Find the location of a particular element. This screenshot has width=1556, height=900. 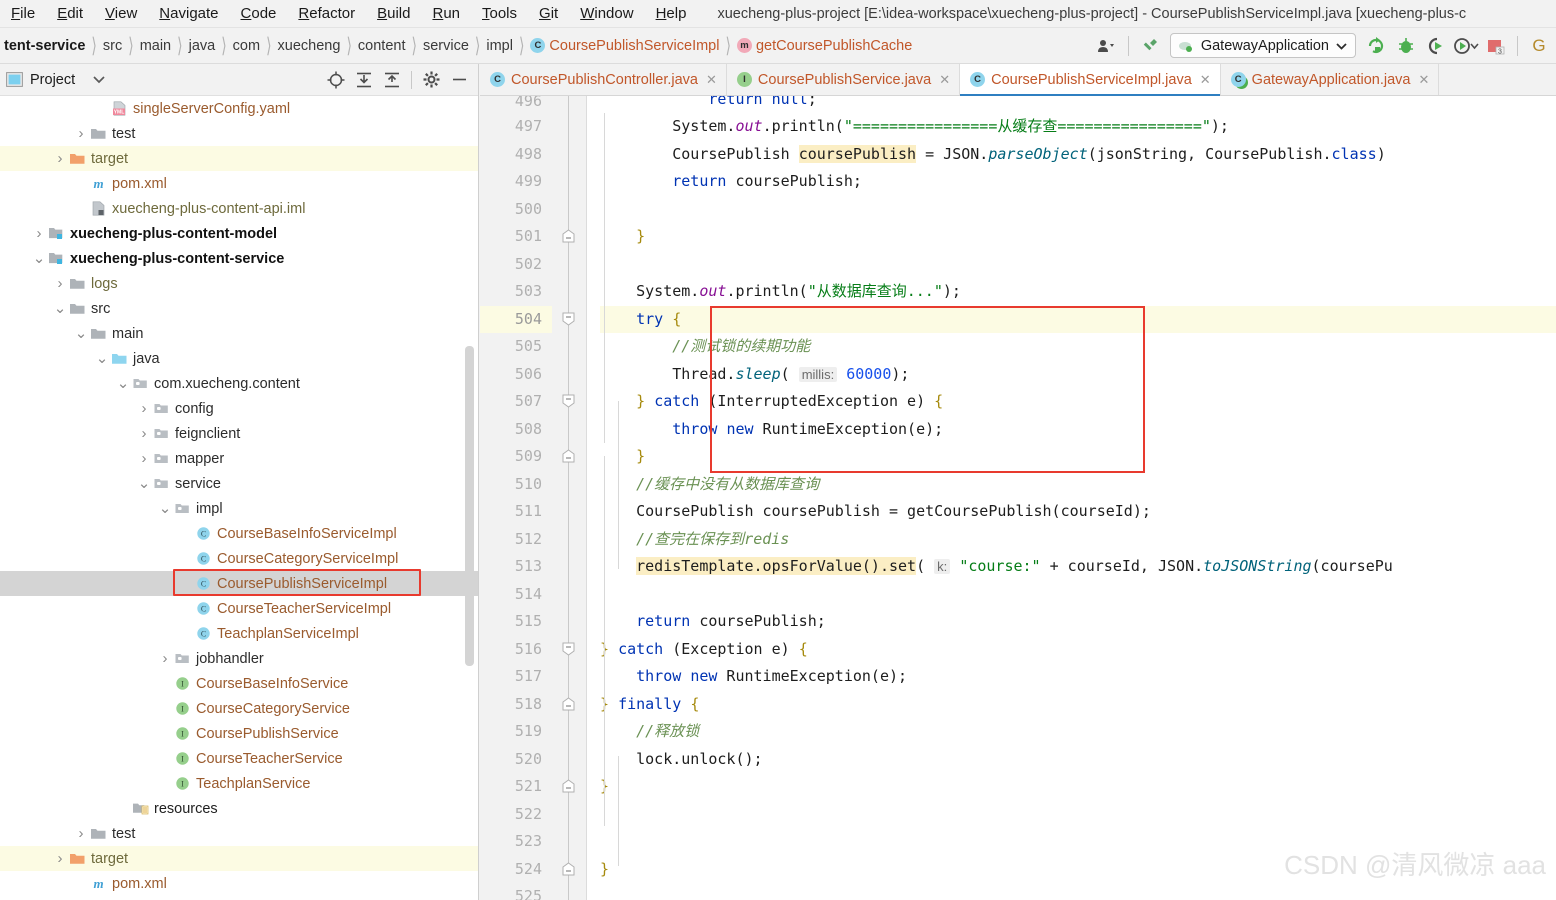

breadcrumb-item-content: content is located at coordinates (382, 46).